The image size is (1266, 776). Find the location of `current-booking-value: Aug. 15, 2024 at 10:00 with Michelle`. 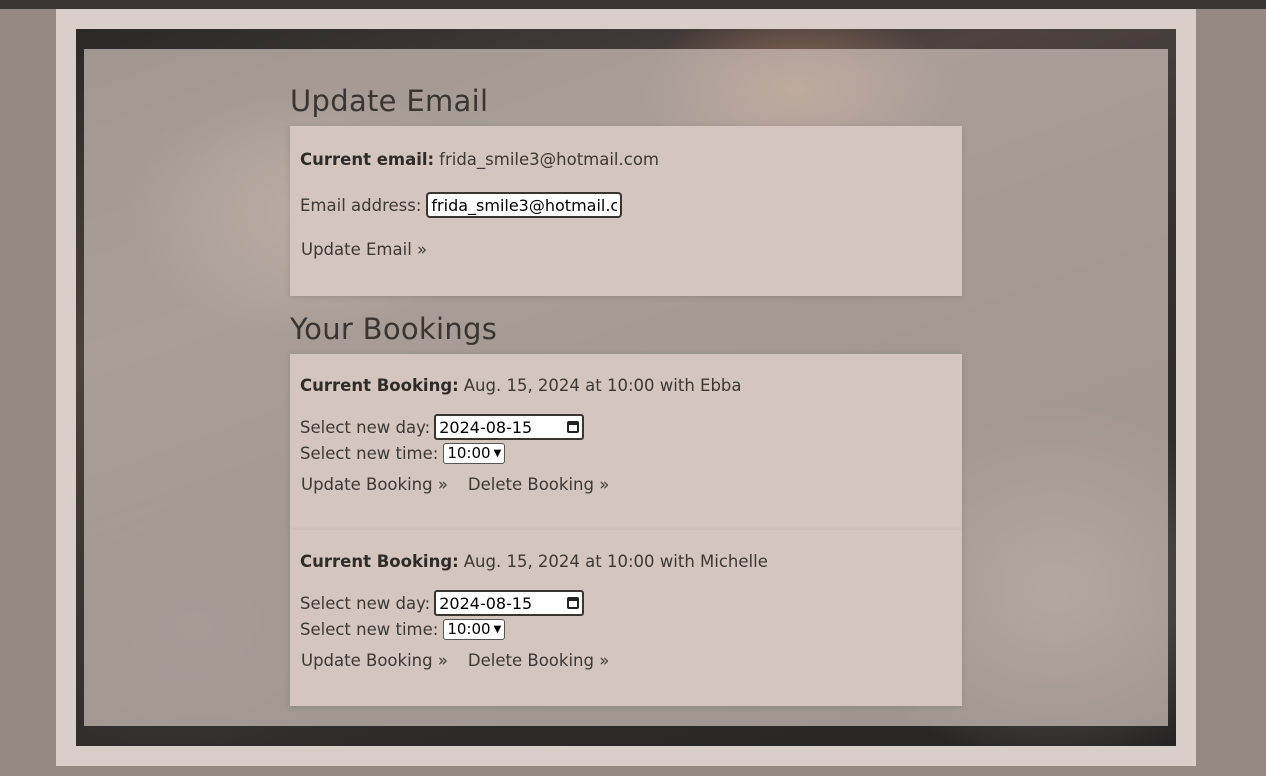

current-booking-value: Aug. 15, 2024 at 10:00 with Michelle is located at coordinates (615, 561).